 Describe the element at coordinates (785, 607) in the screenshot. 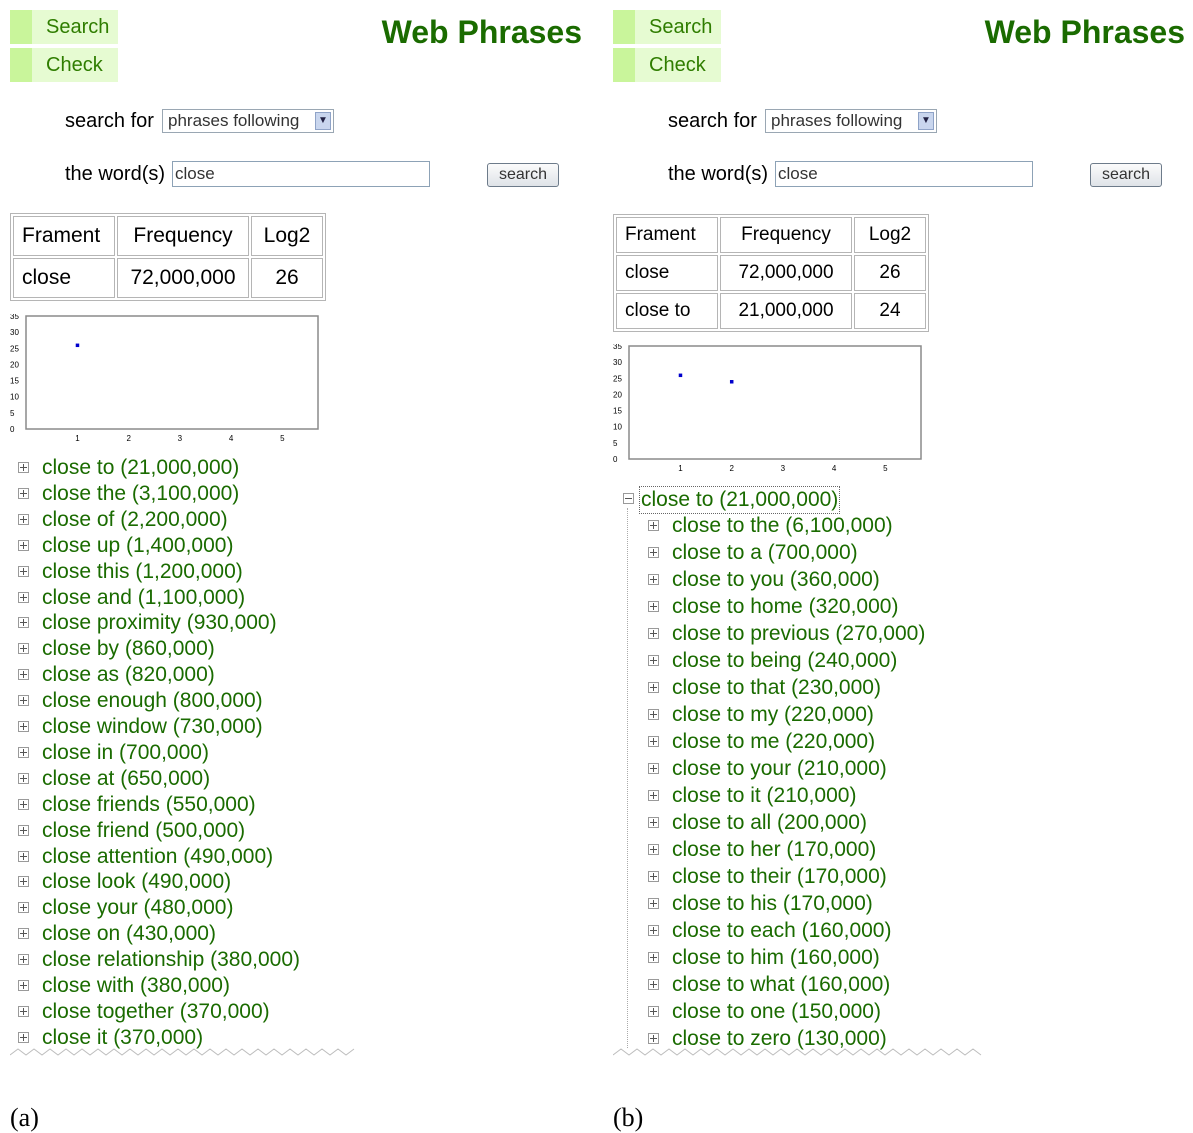

I see `tree-node-label: close to home (320,000)` at that location.